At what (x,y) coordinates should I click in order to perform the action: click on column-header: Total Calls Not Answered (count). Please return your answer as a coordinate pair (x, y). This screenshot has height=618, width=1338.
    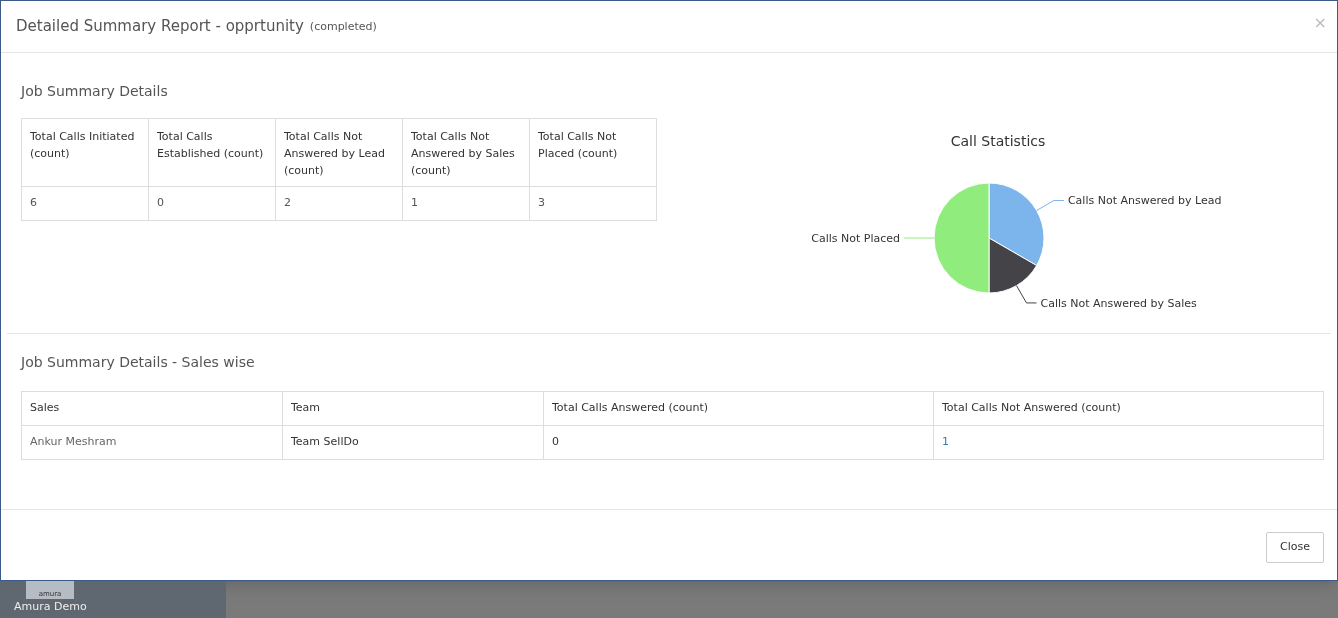
    Looking at the image, I should click on (1128, 408).